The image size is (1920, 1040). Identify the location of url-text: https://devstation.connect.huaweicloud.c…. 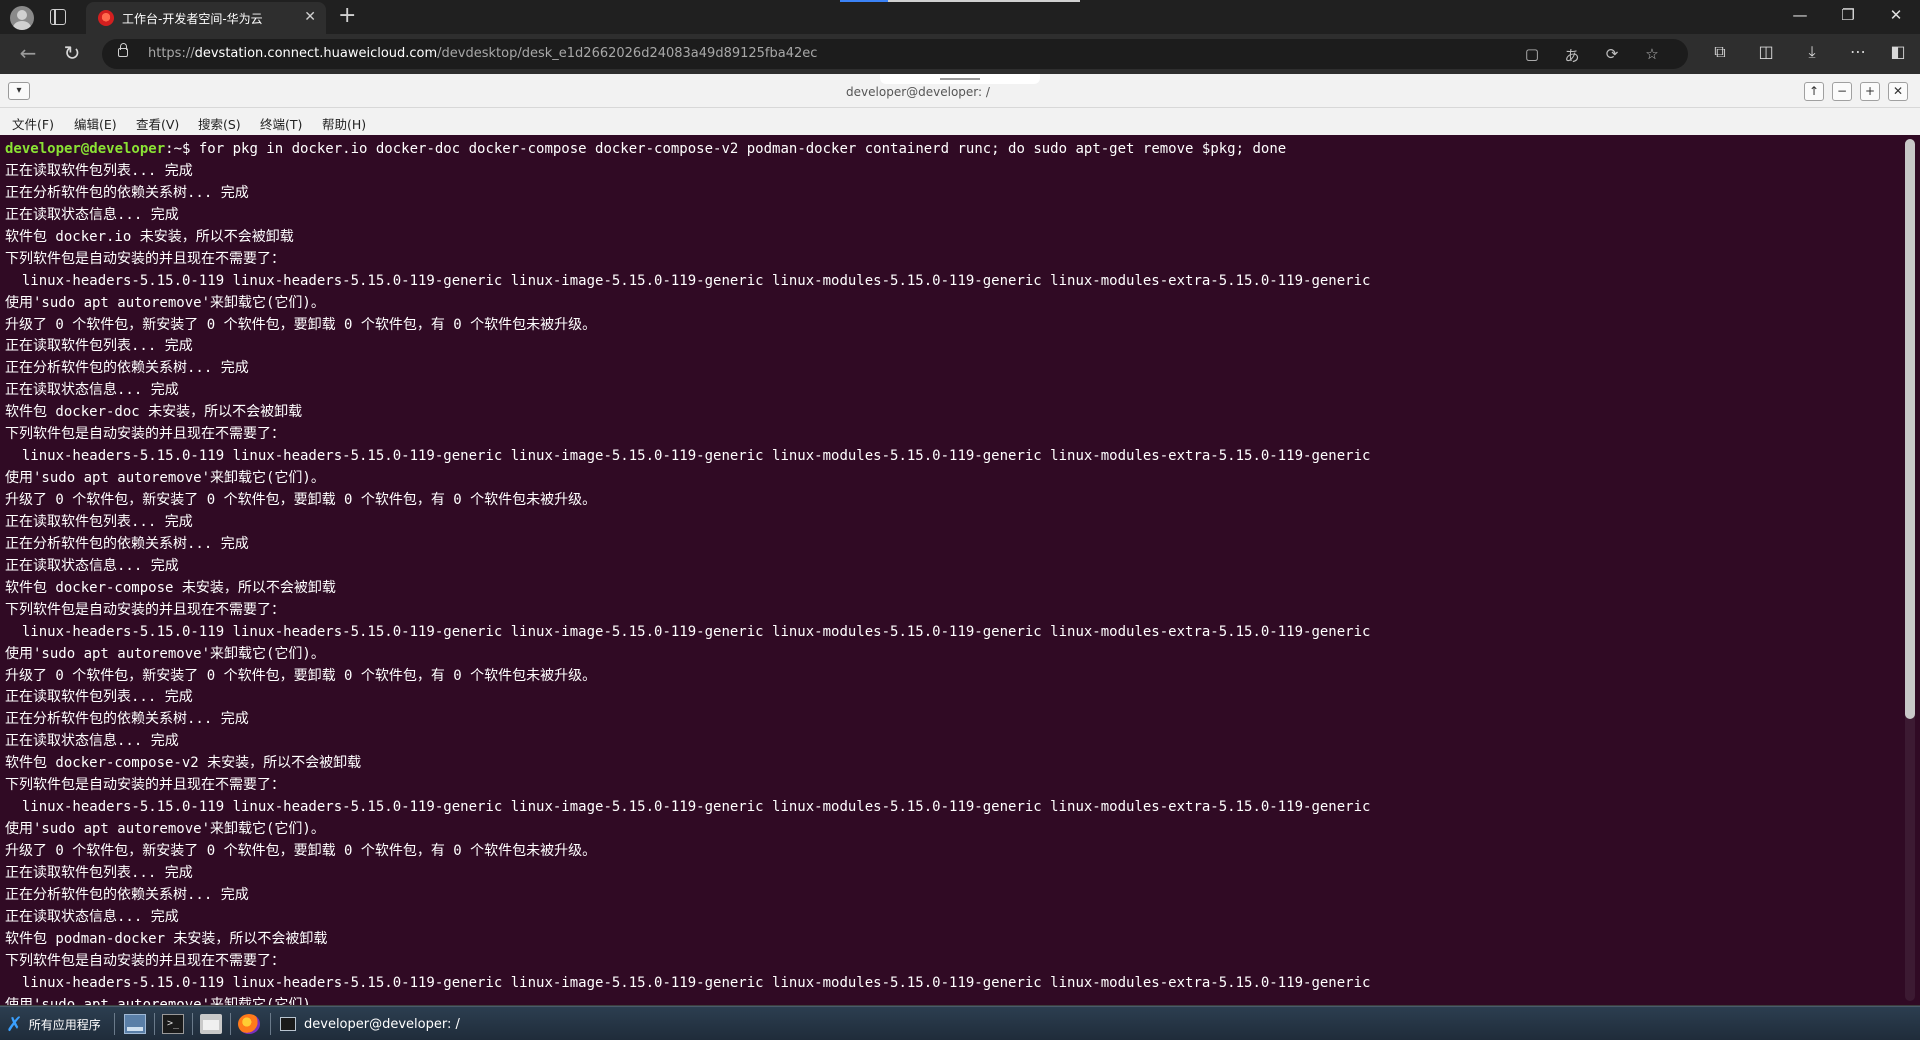
(482, 53).